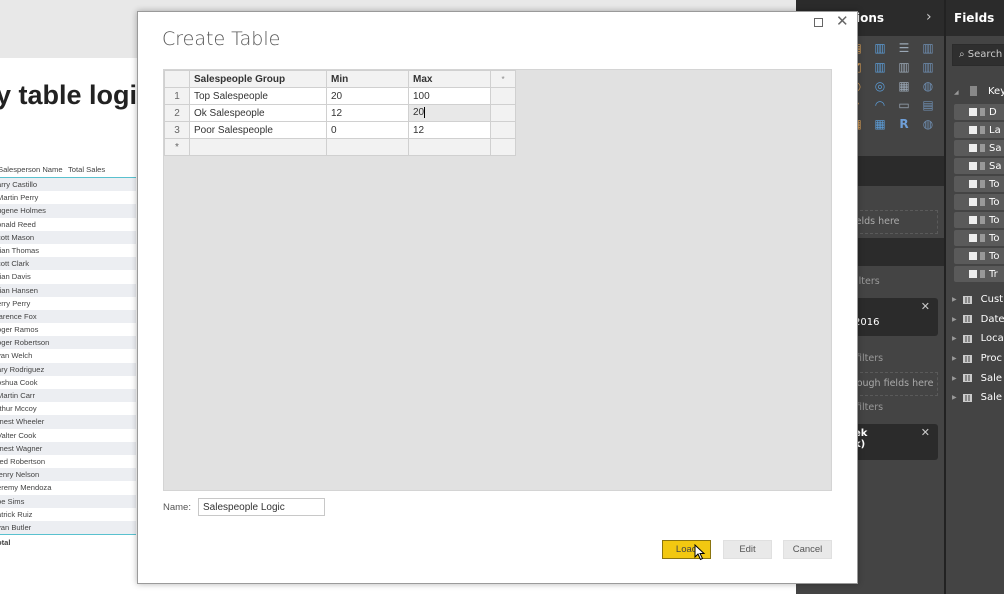  What do you see at coordinates (177, 113) in the screenshot?
I see `row-number: 2` at bounding box center [177, 113].